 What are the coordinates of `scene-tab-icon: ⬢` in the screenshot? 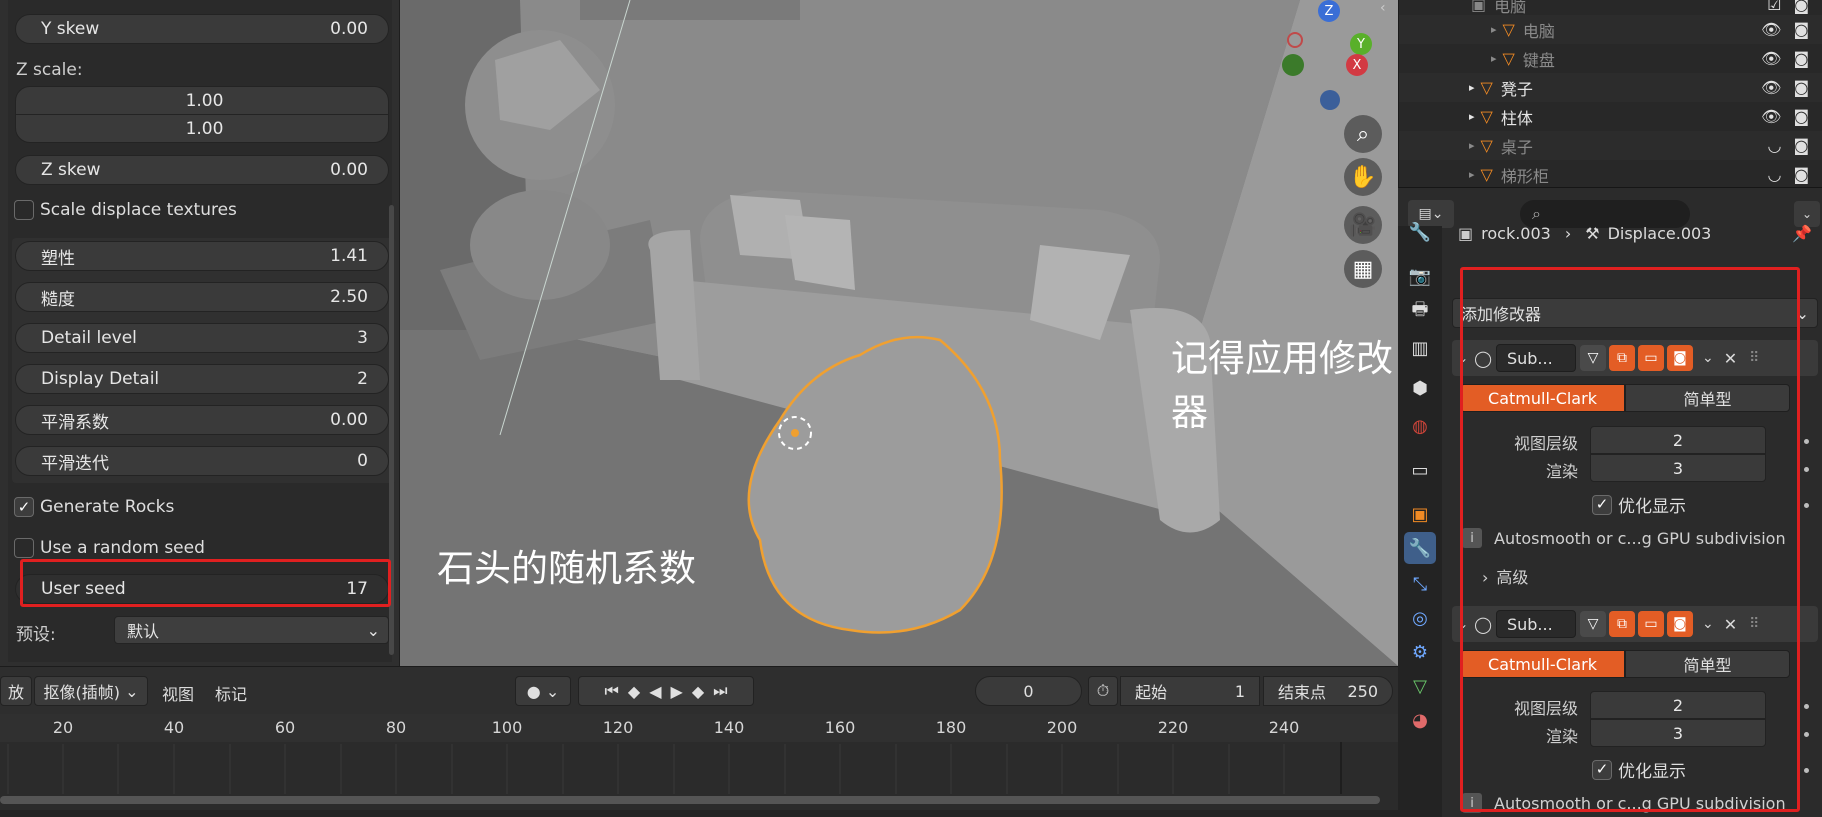 It's located at (1420, 388).